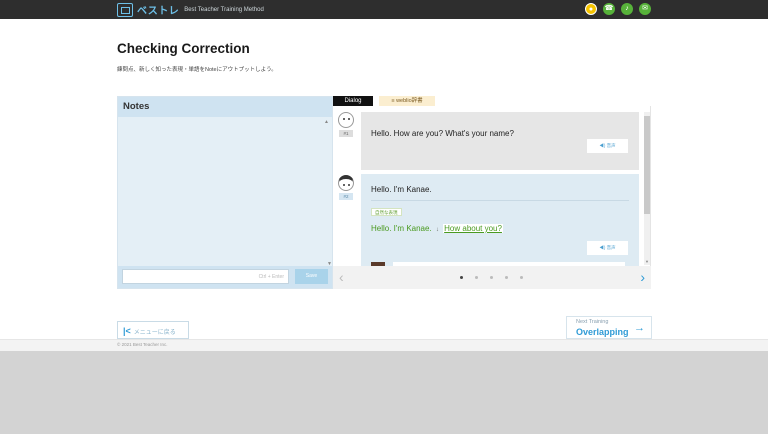  I want to click on dialog-scroll-down-icon: ▼, so click(647, 261).